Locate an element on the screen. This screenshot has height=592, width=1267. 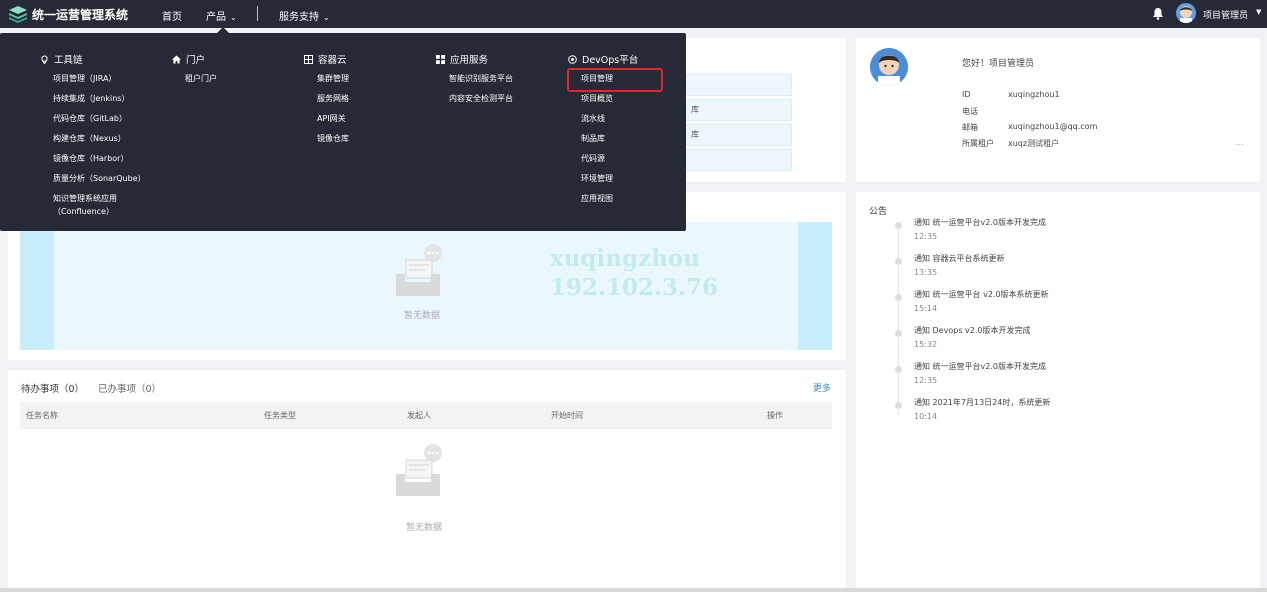
menu-item: 集群管理 is located at coordinates (333, 78).